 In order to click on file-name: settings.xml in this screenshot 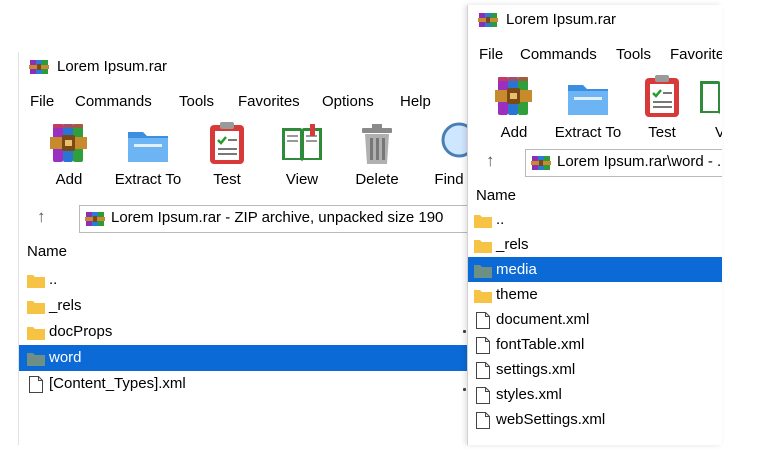, I will do `click(536, 369)`.